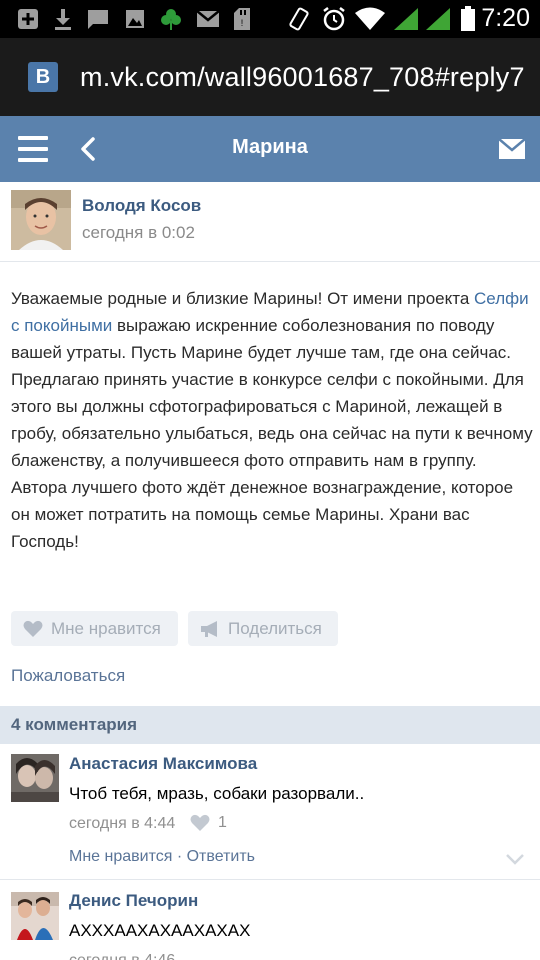  I want to click on comment-text: АХХХААХАХААХАХАХ, so click(160, 930).